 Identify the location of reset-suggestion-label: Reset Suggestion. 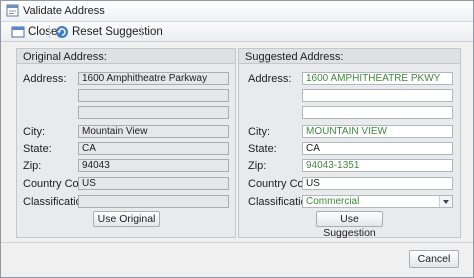
(117, 31).